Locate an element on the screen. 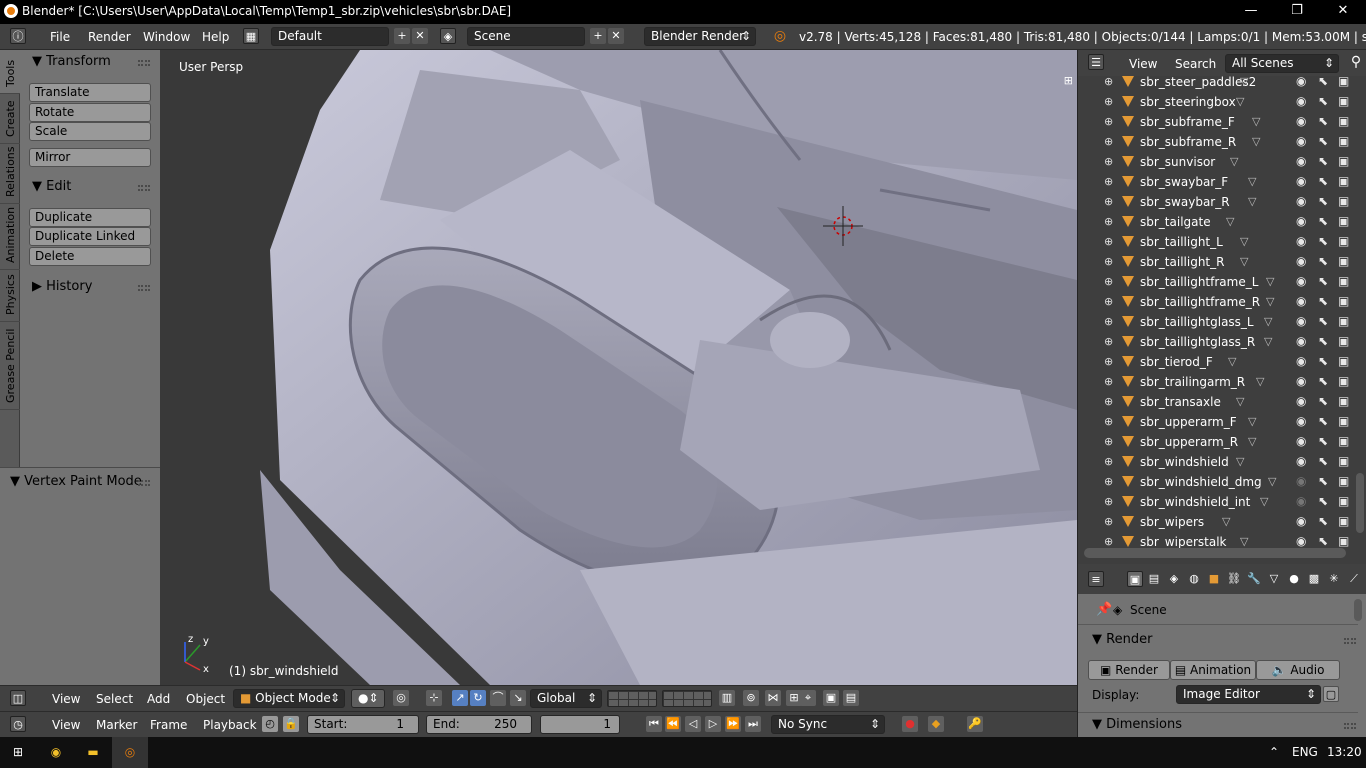  outliner-row: ⊕ sbr_taillightframe_L ▽ ◉ ⬉ ▣ is located at coordinates (1222, 282).